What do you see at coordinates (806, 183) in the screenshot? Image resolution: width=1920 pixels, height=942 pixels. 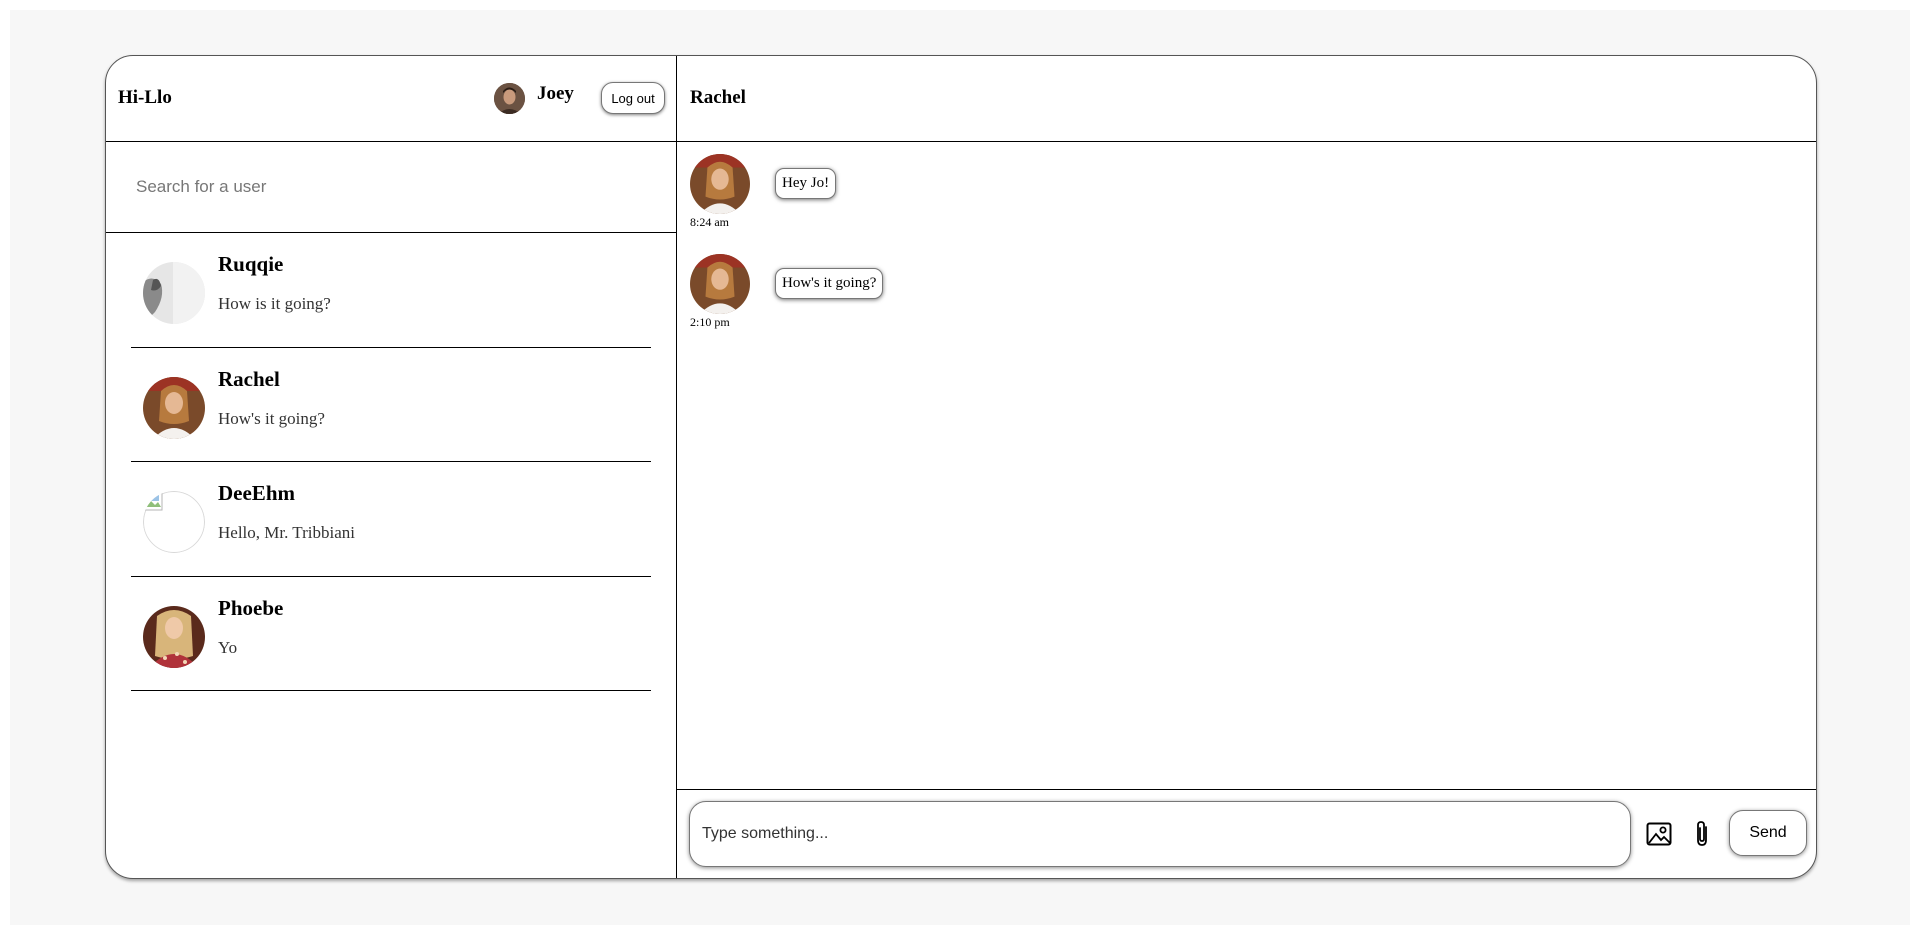 I see `message-bubble: Hey Jo!` at bounding box center [806, 183].